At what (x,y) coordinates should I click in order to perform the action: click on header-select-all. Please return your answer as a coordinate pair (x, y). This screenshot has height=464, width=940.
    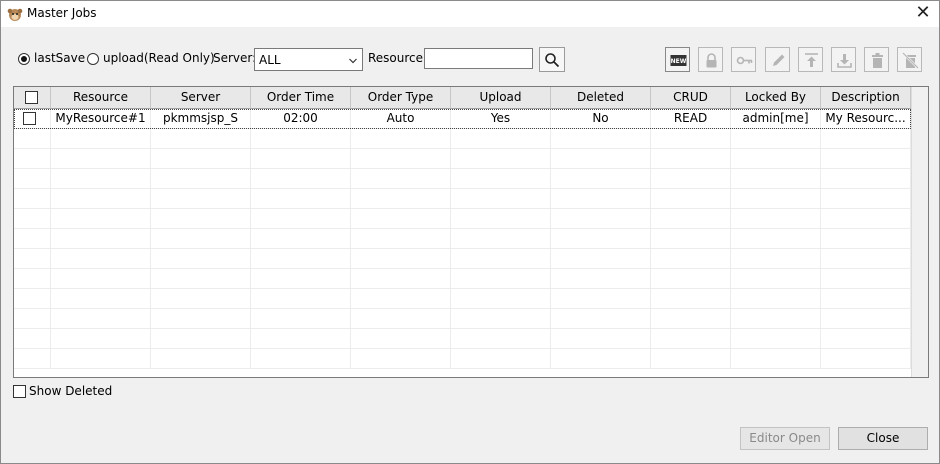
    Looking at the image, I should click on (32, 98).